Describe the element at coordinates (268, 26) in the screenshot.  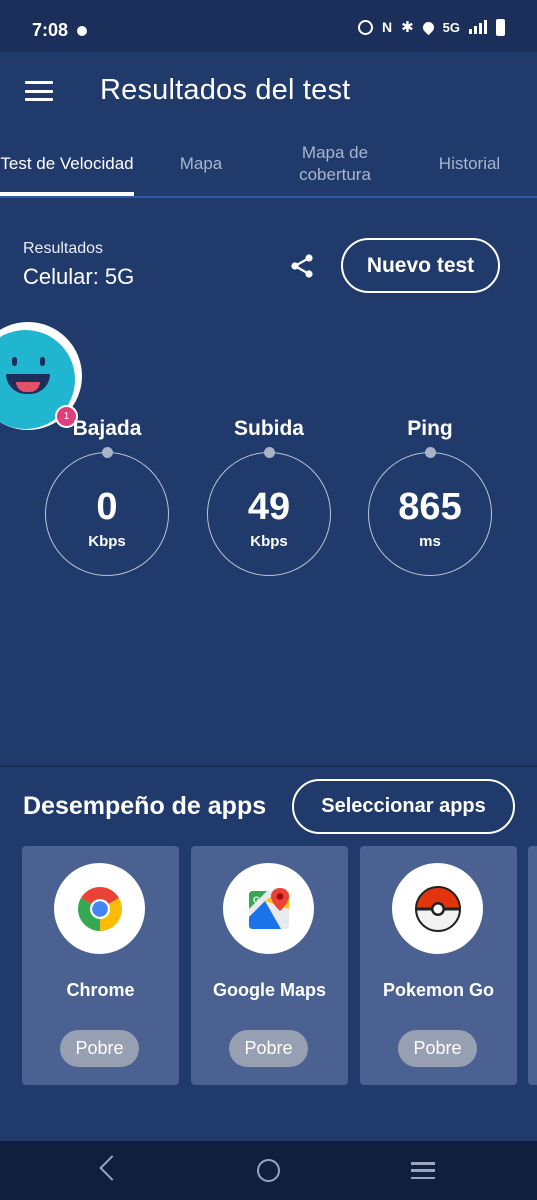
I see `status-bar: 7:08 N ✱ 5G` at that location.